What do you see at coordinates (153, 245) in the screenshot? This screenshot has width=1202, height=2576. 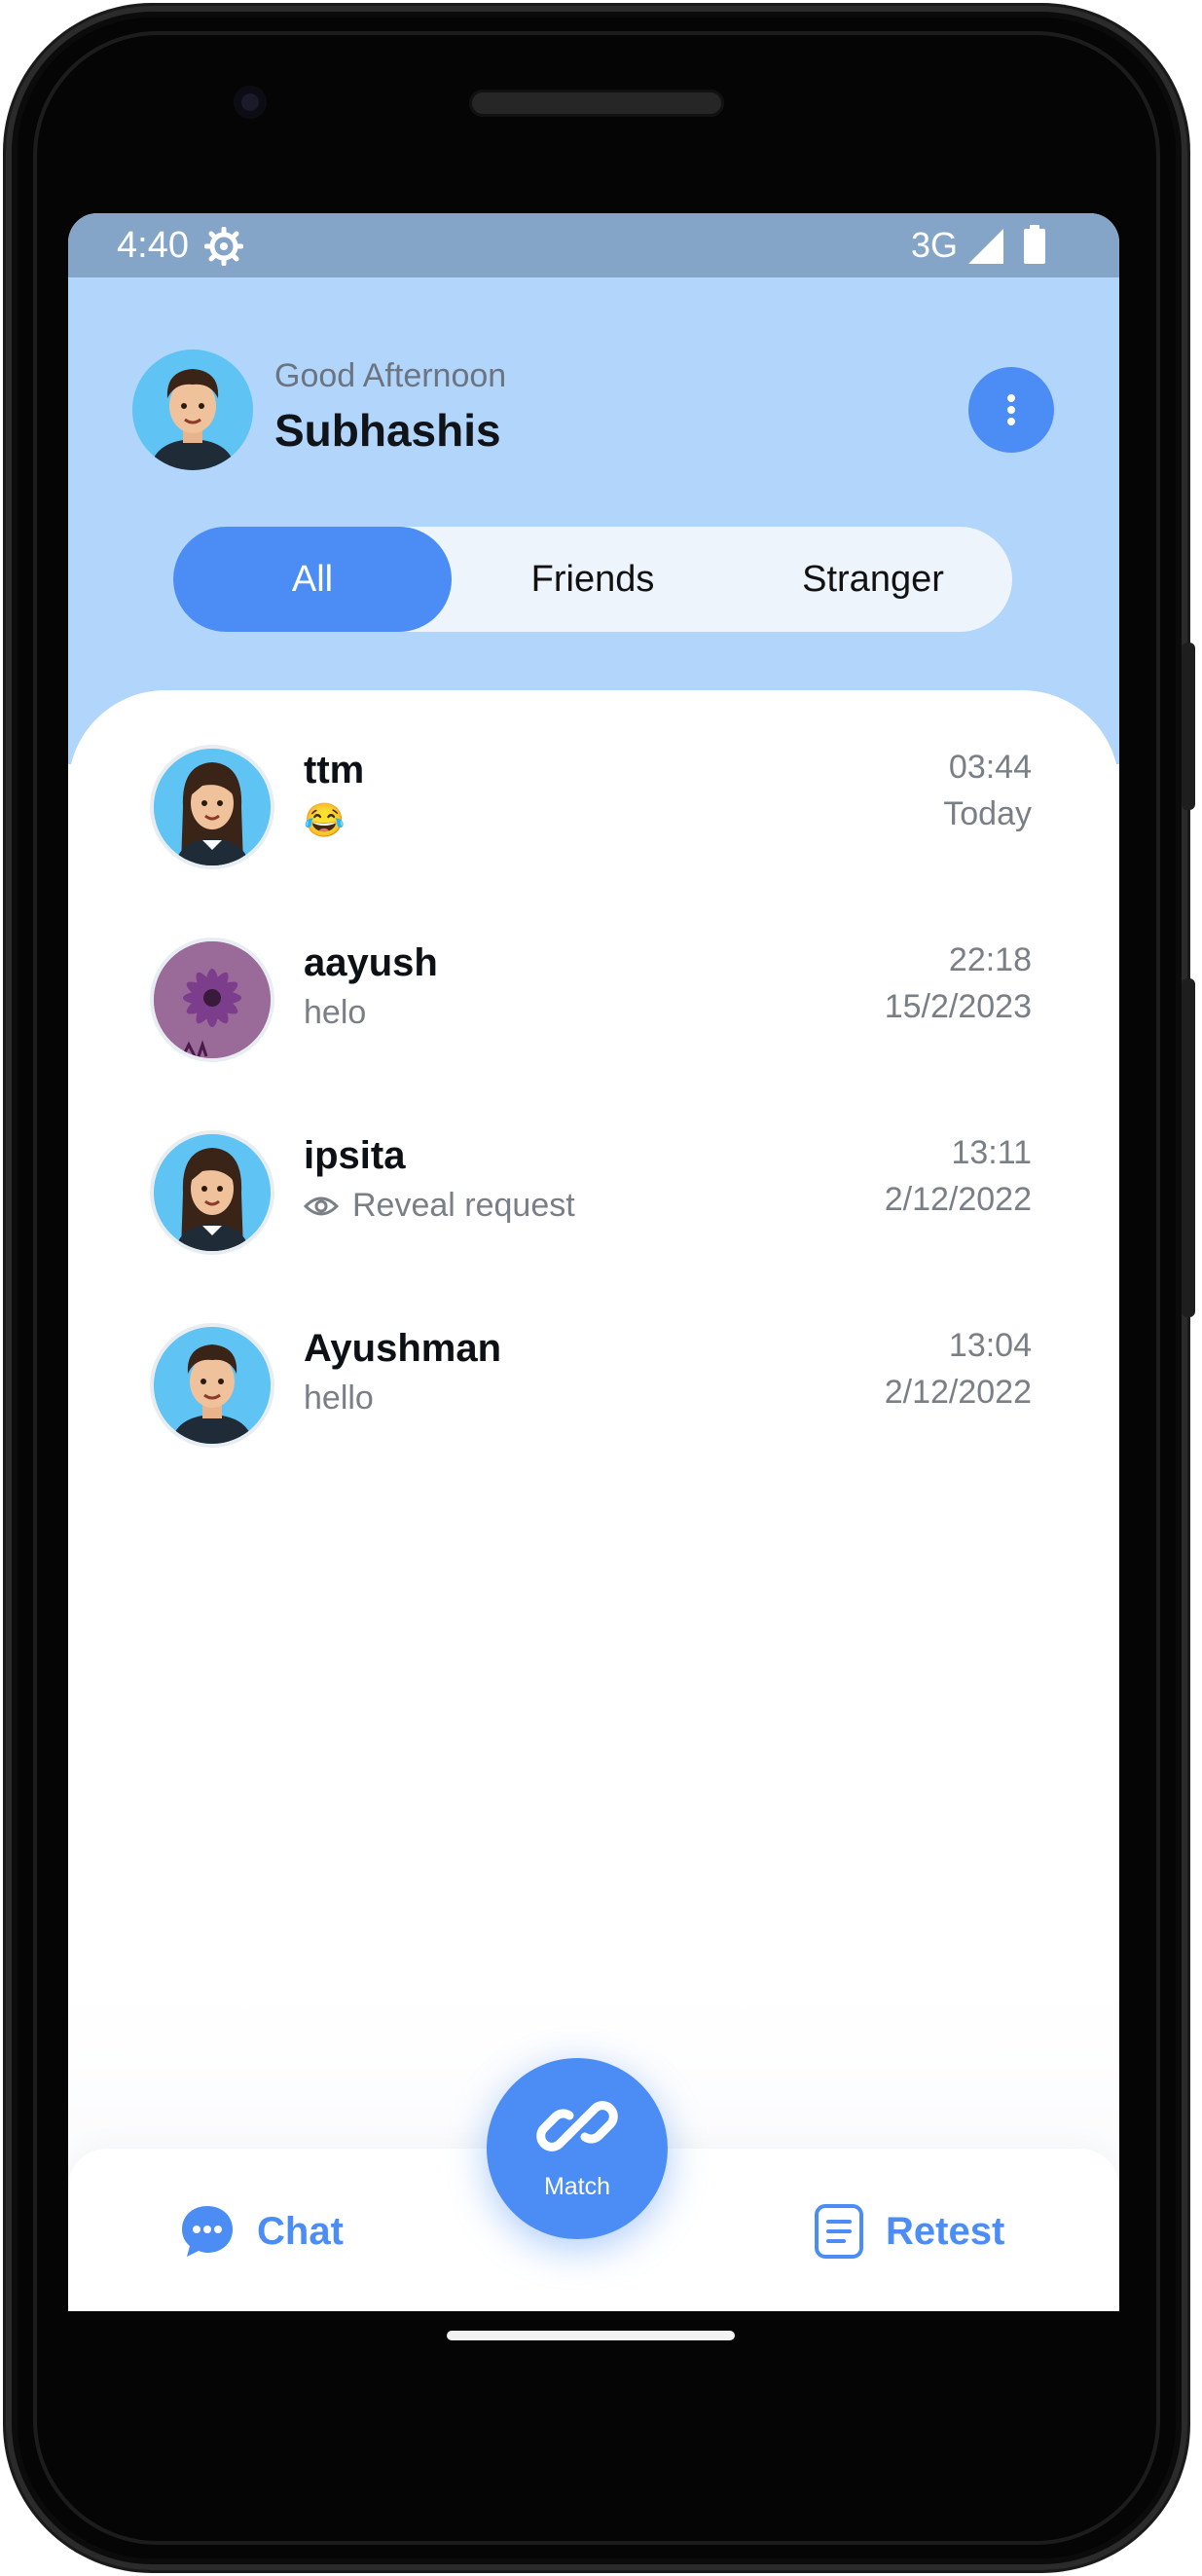 I see `status-time: 4:40` at bounding box center [153, 245].